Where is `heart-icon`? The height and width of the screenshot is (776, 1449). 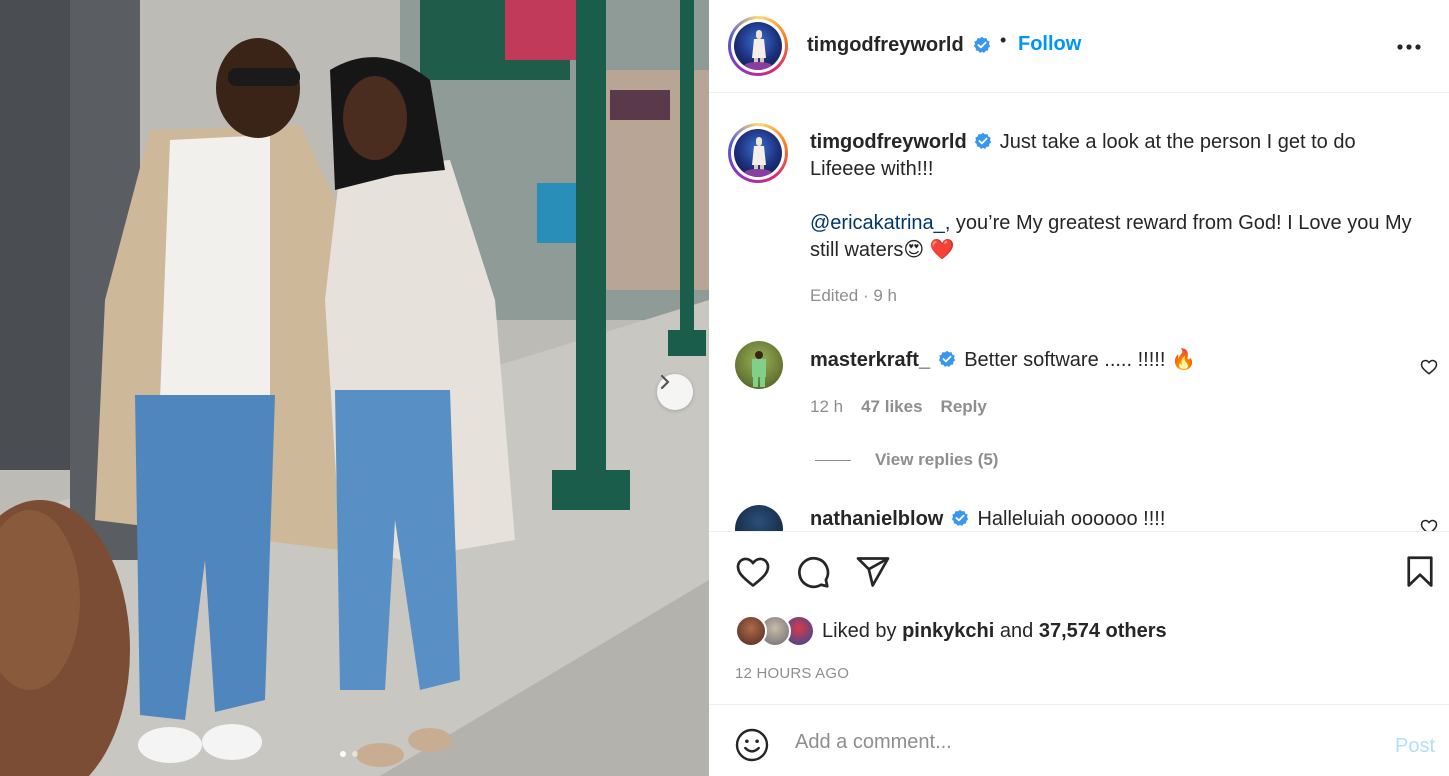
heart-icon is located at coordinates (753, 572).